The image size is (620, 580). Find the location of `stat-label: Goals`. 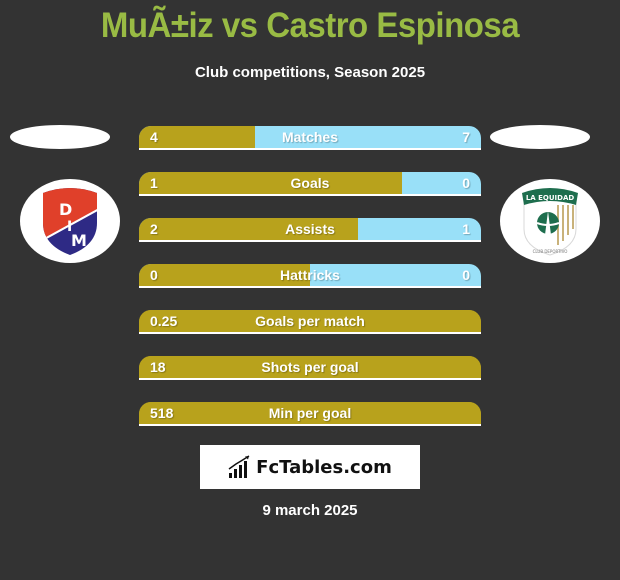

stat-label: Goals is located at coordinates (310, 183).